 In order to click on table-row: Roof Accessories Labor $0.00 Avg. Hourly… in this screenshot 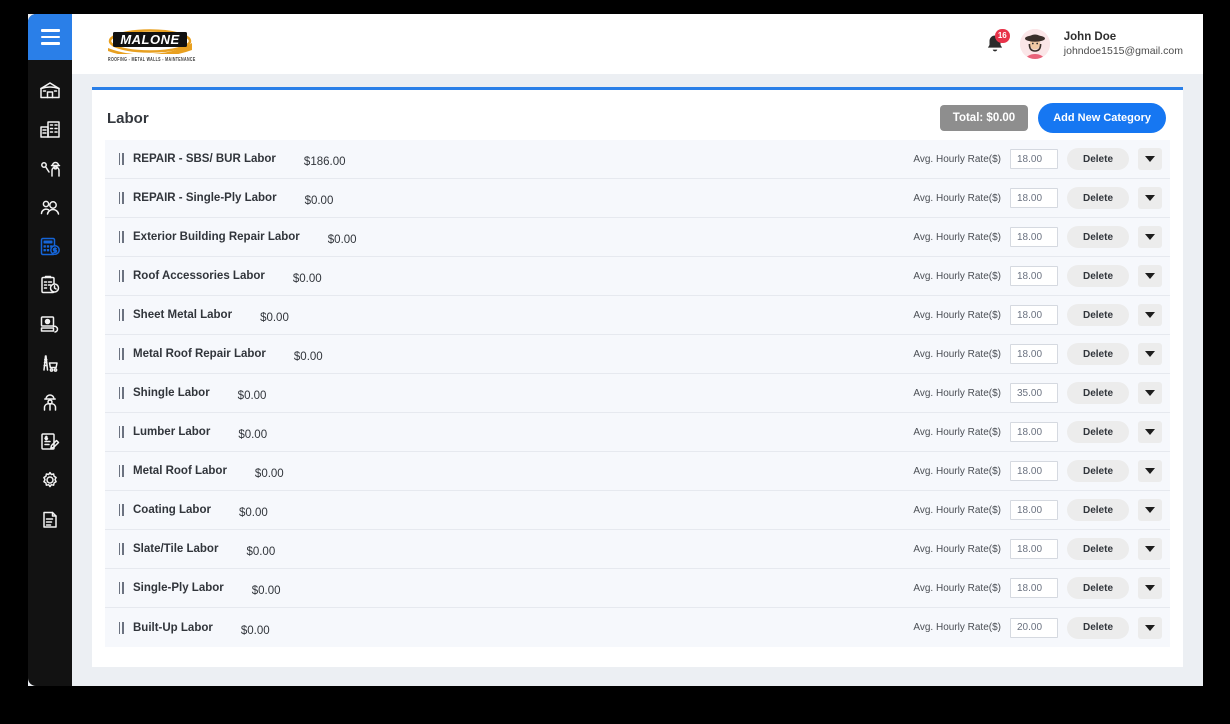, I will do `click(637, 276)`.